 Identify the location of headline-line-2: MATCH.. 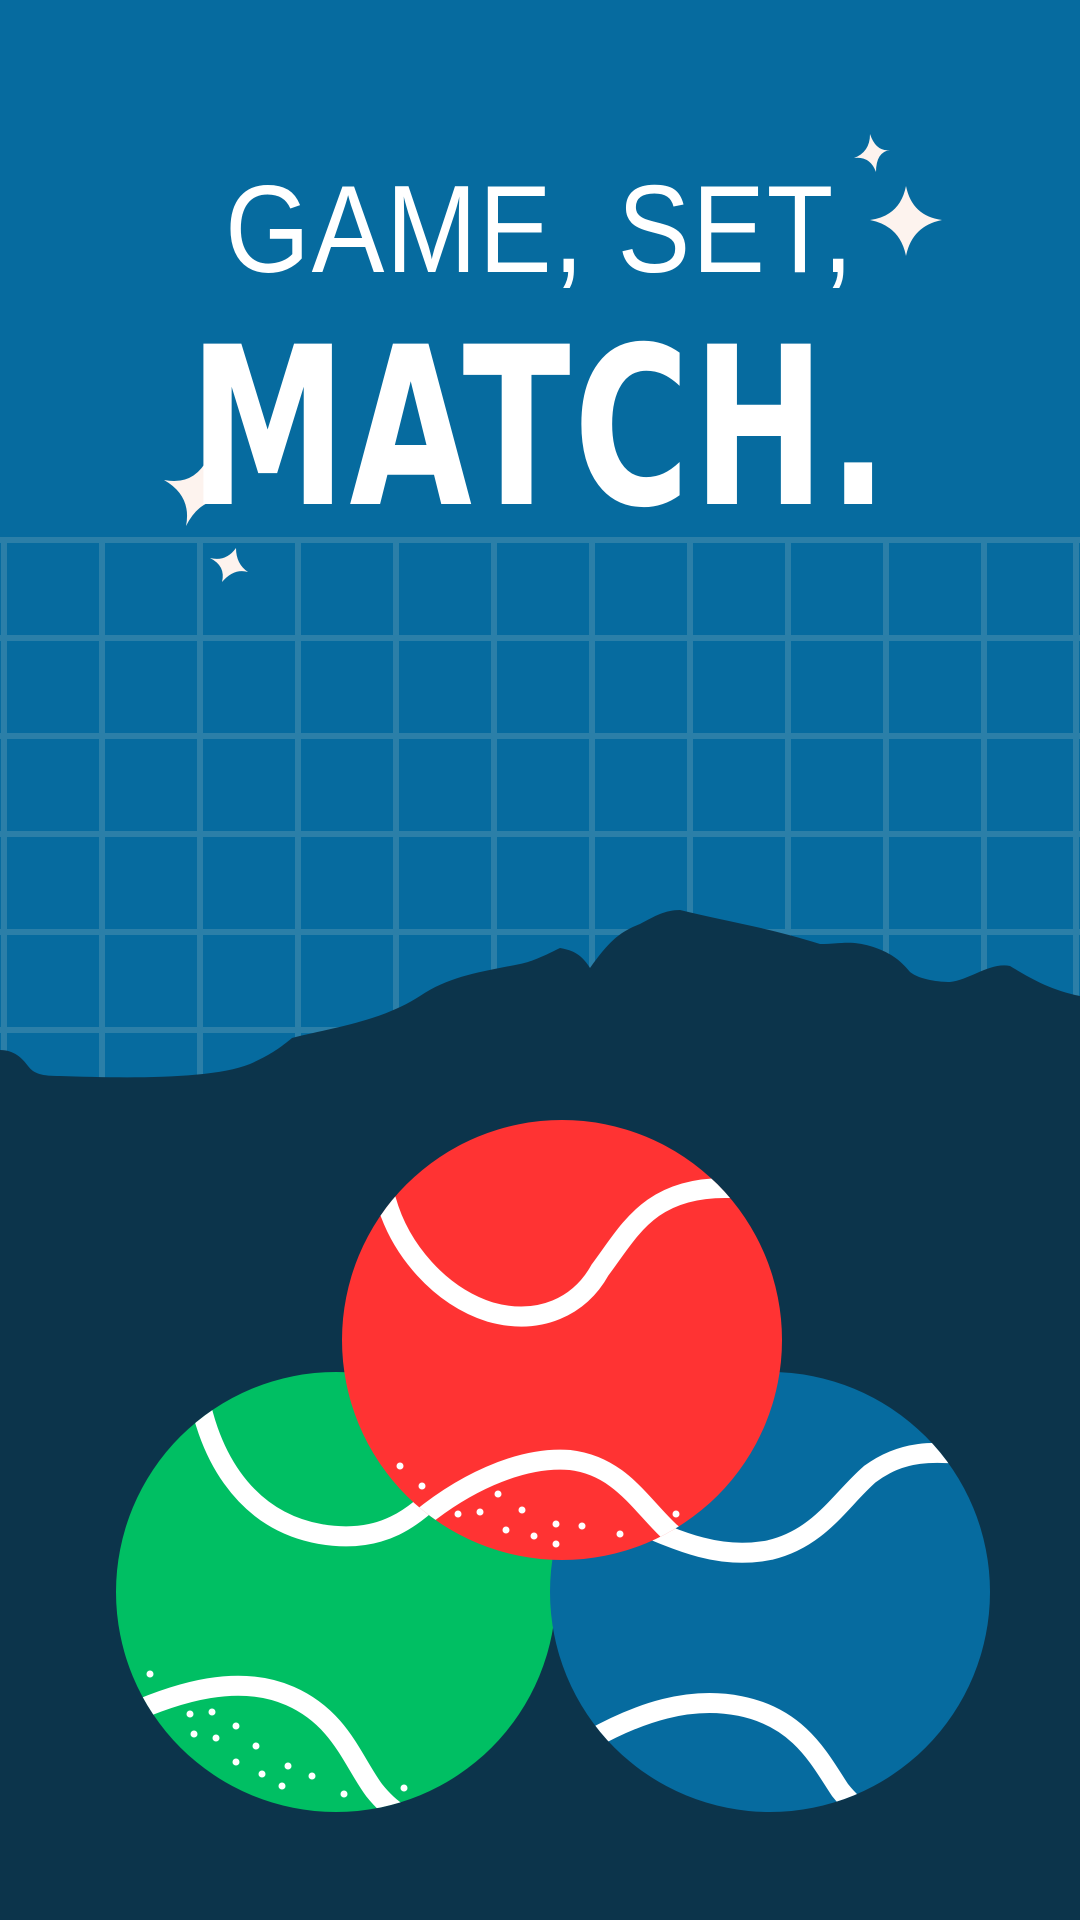
(540, 428).